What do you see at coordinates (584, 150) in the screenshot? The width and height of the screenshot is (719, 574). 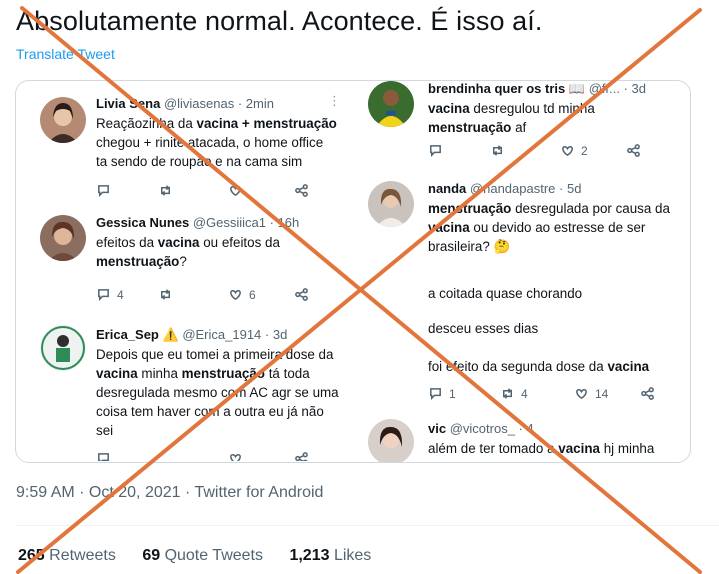 I see `like-count: 2` at bounding box center [584, 150].